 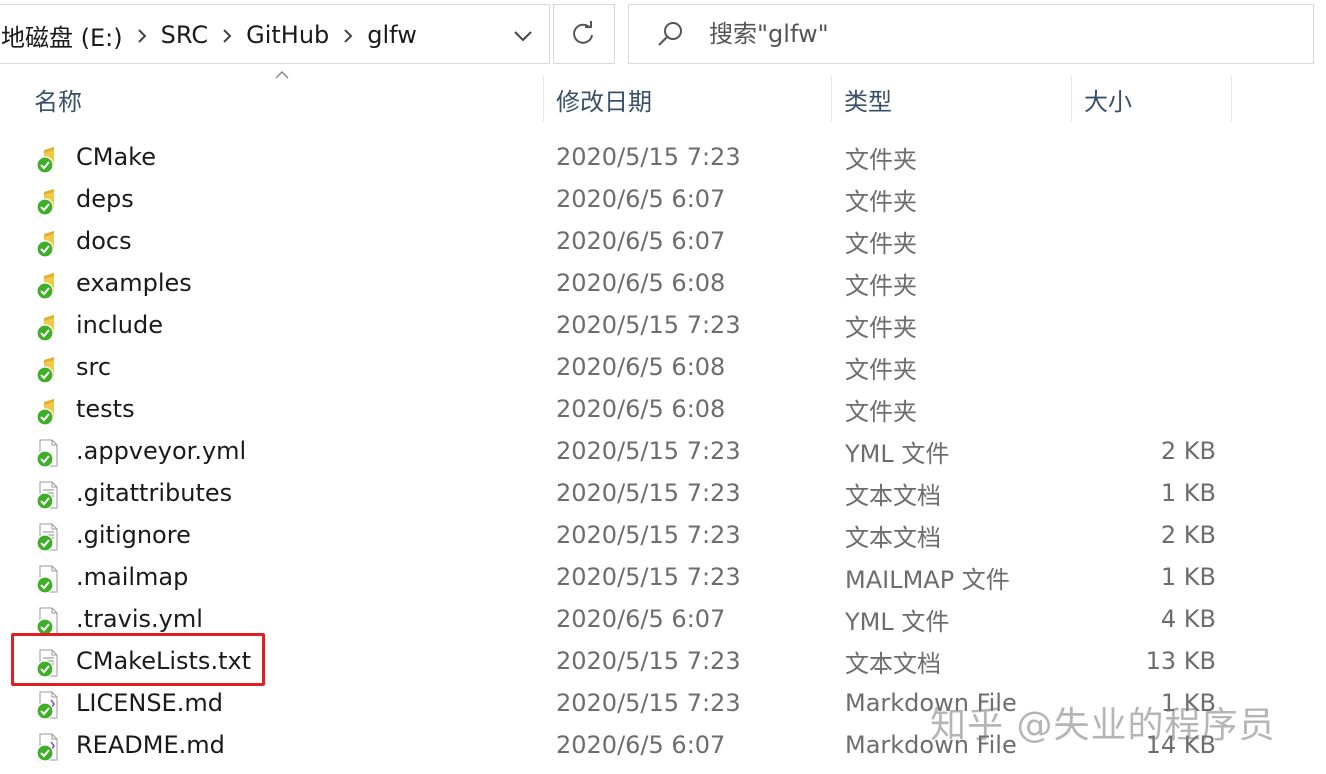 I want to click on file-name: tests, so click(x=105, y=409).